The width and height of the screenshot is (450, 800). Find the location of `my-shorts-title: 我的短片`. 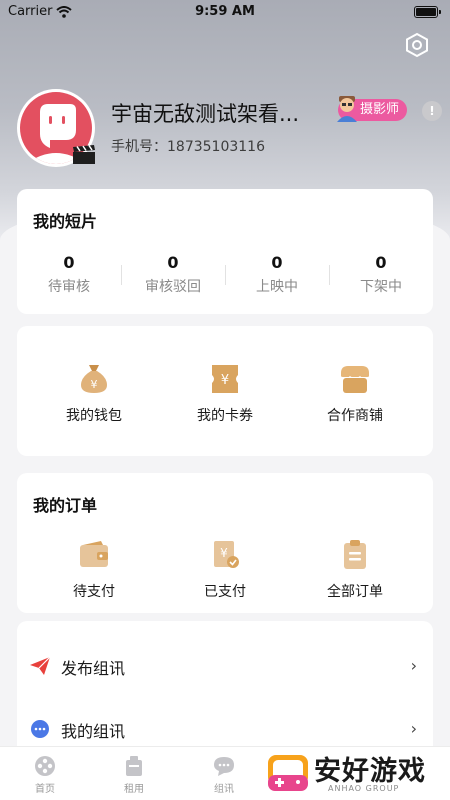

my-shorts-title: 我的短片 is located at coordinates (65, 221).